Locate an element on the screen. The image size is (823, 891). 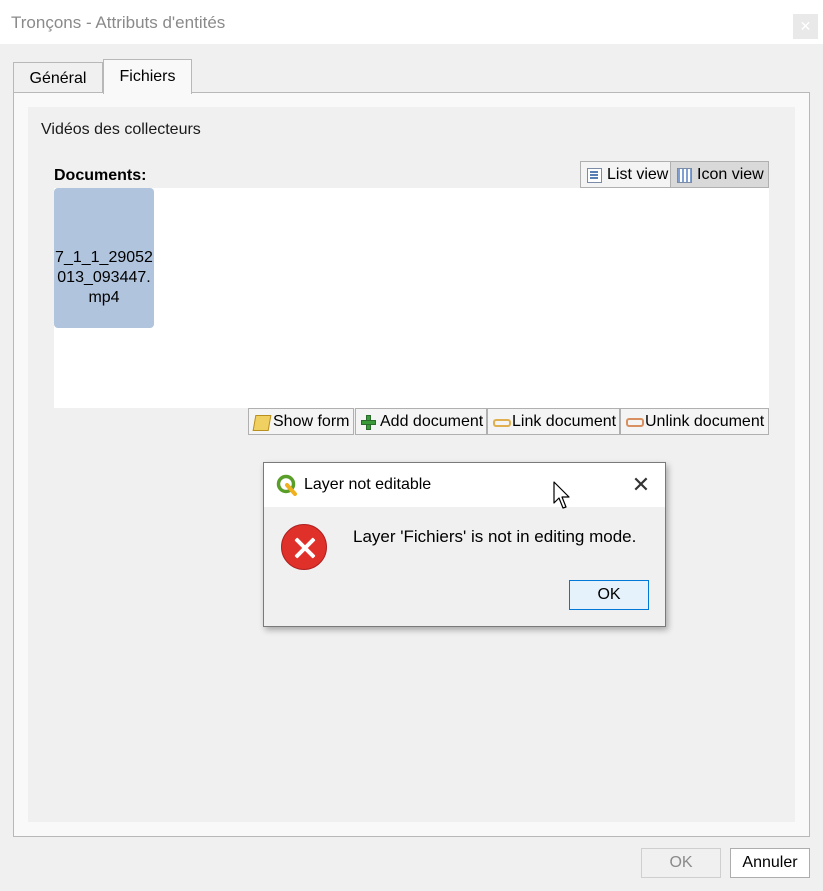
document-name: 7_1_1_29052013_093447.mp4 is located at coordinates (104, 277).